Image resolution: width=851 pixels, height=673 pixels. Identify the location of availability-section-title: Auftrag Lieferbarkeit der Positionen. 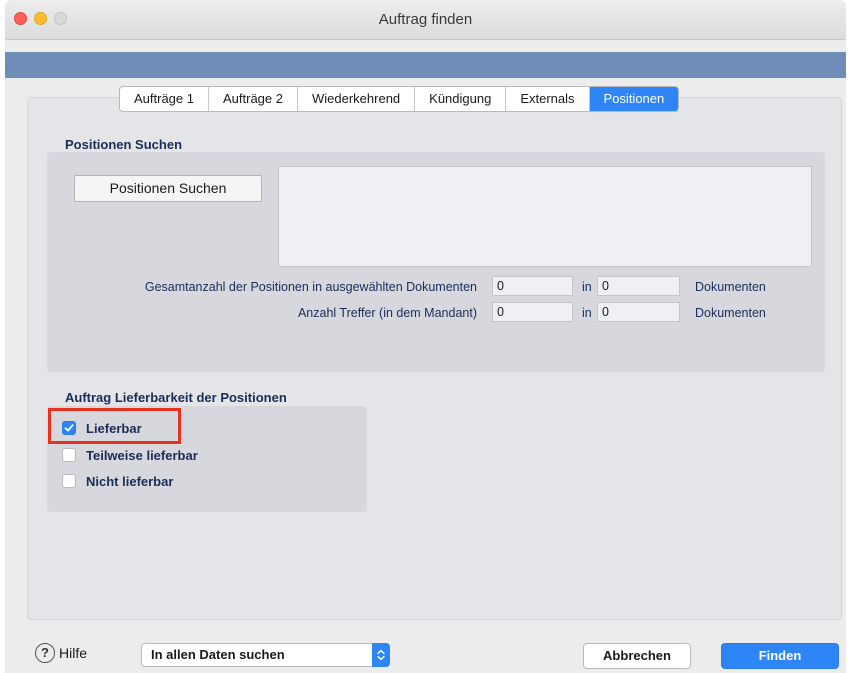
(176, 397).